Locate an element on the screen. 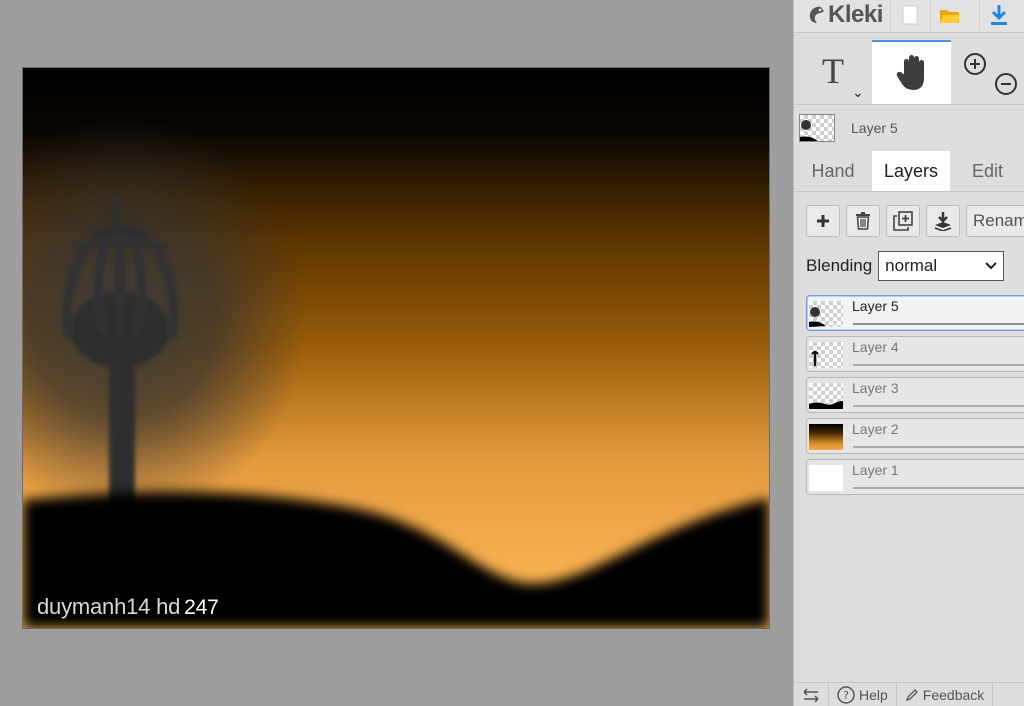 This screenshot has height=706, width=1024. help-icon: ? is located at coordinates (846, 695).